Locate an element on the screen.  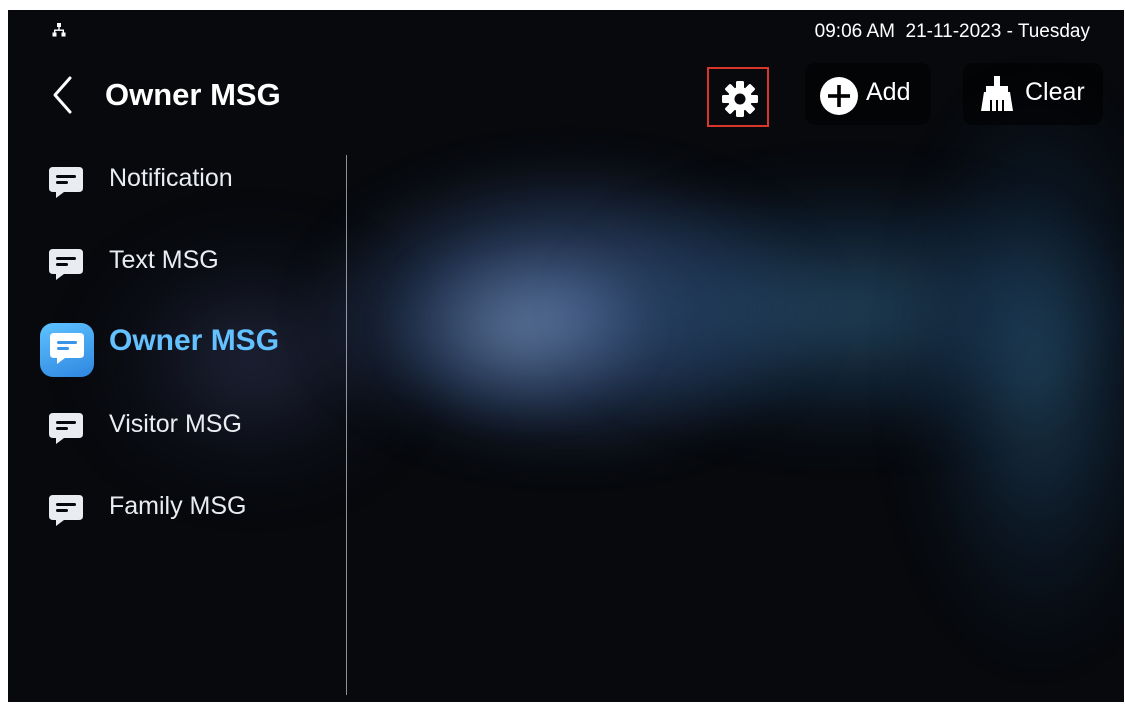
sidebar-item-label: Visitor MSG is located at coordinates (175, 424).